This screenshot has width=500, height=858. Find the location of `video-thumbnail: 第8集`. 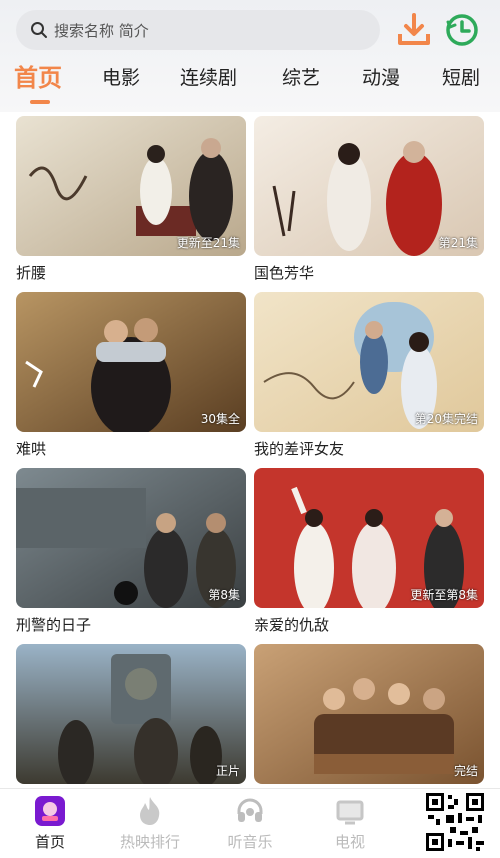

video-thumbnail: 第8集 is located at coordinates (131, 538).